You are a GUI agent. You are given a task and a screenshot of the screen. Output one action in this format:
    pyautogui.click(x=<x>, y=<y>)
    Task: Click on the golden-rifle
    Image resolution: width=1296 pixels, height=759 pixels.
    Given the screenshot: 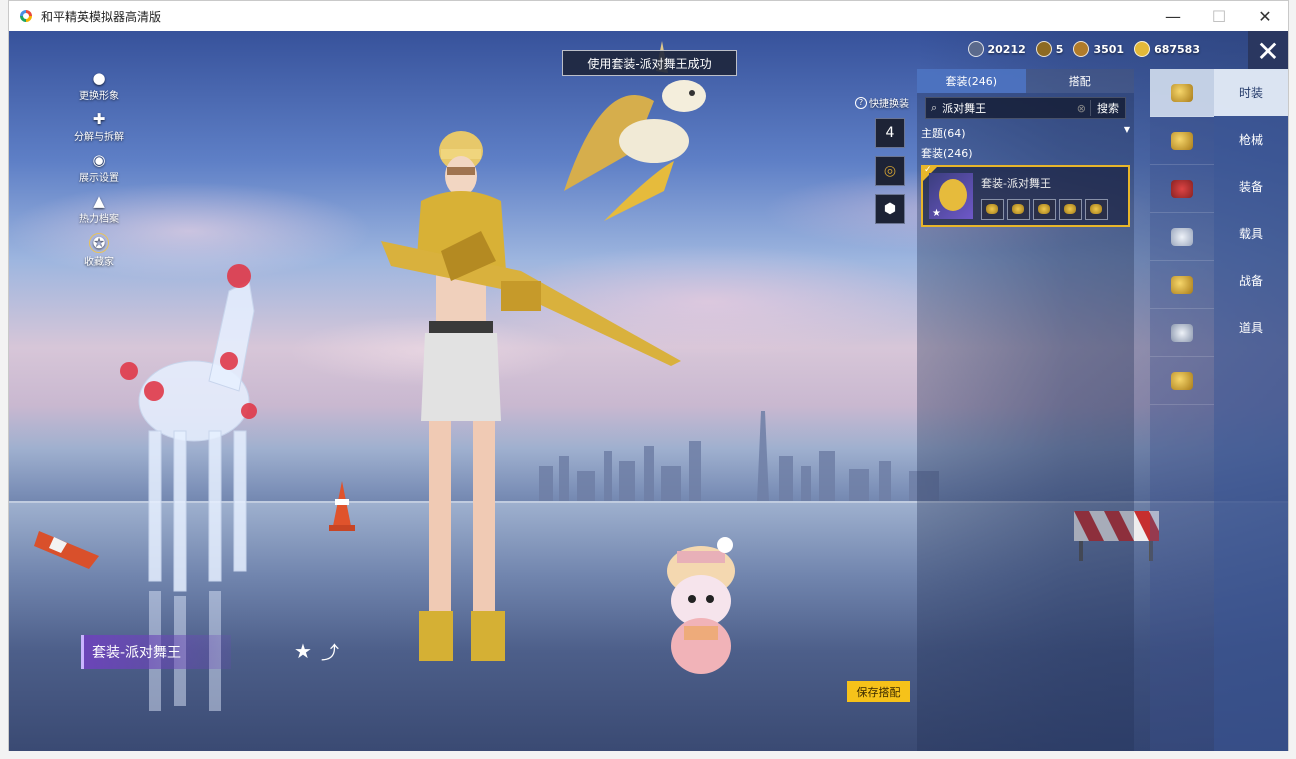 What is the action you would take?
    pyautogui.click(x=531, y=298)
    